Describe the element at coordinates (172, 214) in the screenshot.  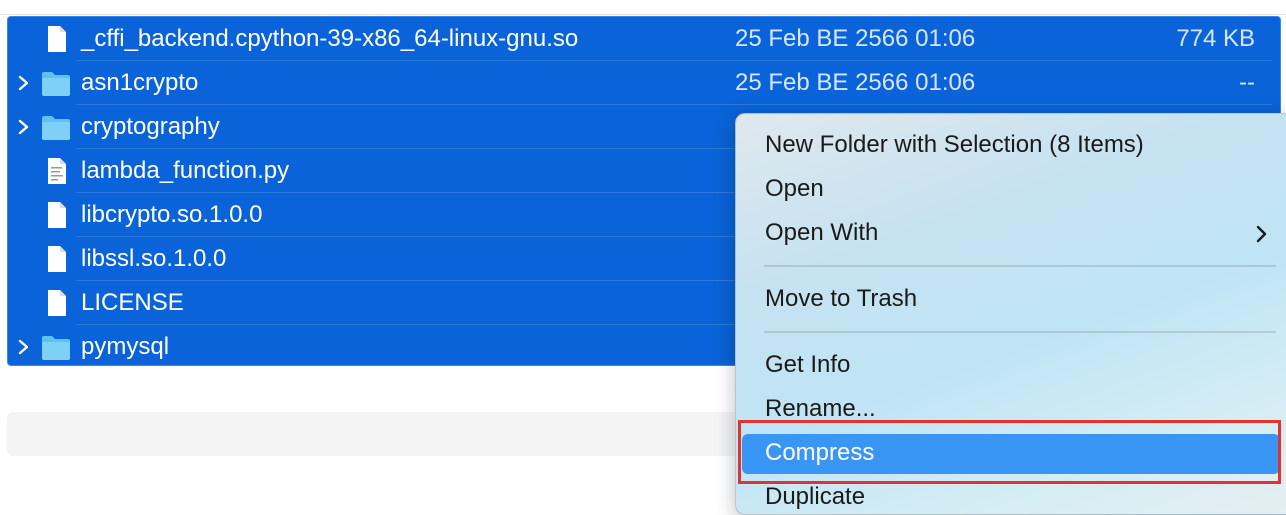
I see `file-name: libcrypto.so.1.0.0` at that location.